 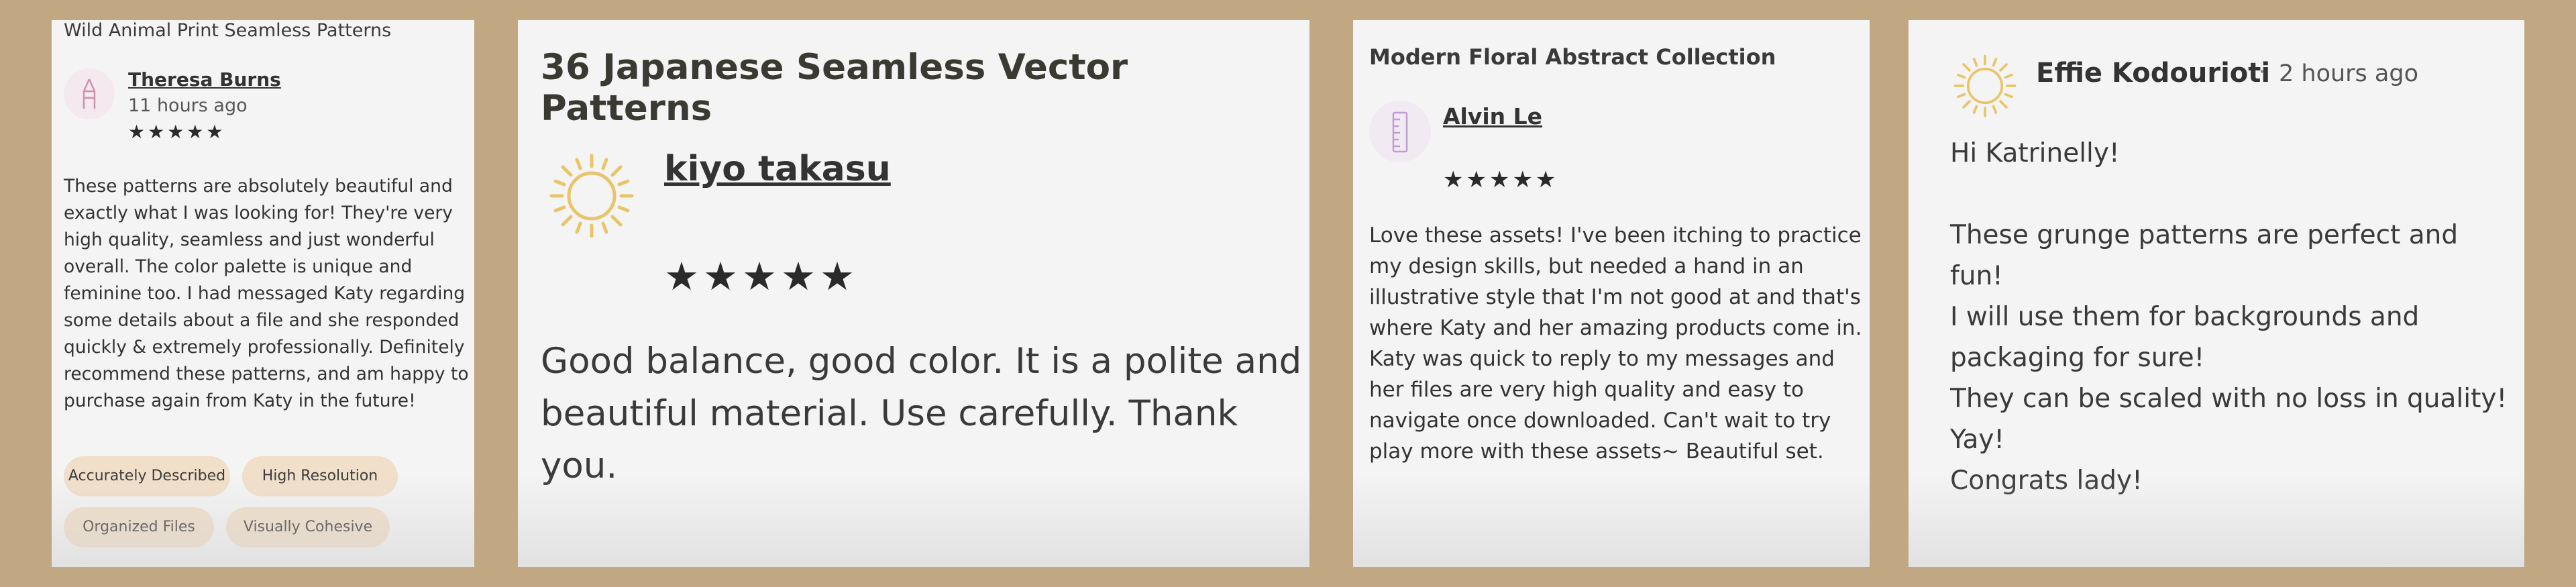 What do you see at coordinates (2349, 73) in the screenshot?
I see `review-time: 2 hours ago` at bounding box center [2349, 73].